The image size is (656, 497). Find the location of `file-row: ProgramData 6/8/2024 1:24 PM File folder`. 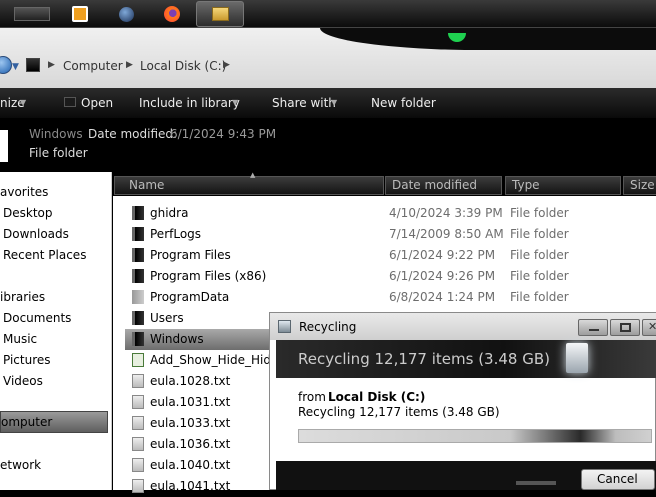

file-row: ProgramData 6/8/2024 1:24 PM File folder is located at coordinates (390, 297).